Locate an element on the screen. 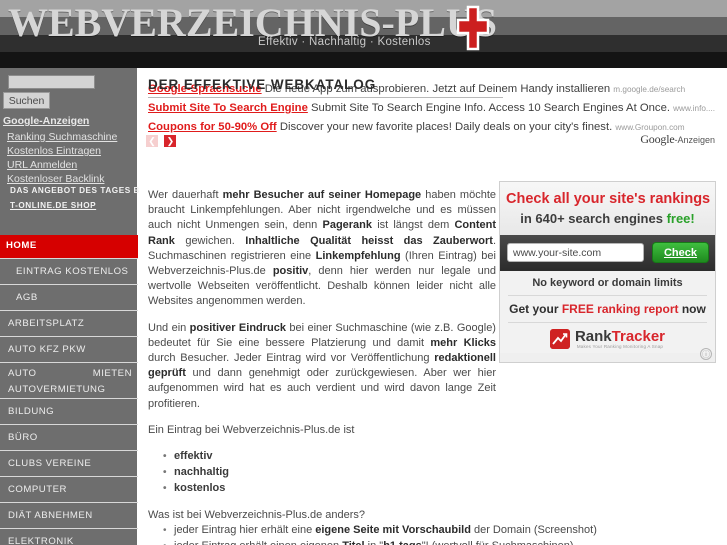 This screenshot has width=727, height=545. sidebar-ad-link-kostenlos-eintragen: Kostenlos Eintragen is located at coordinates (54, 151).